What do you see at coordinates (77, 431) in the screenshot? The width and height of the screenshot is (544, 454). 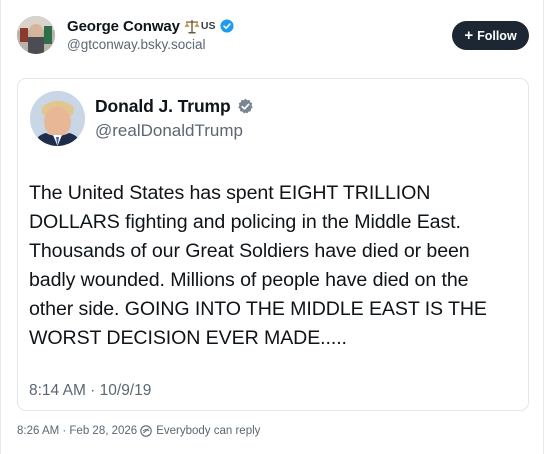 I see `post-timestamp: 8:26 AM · Feb 28, 2026` at bounding box center [77, 431].